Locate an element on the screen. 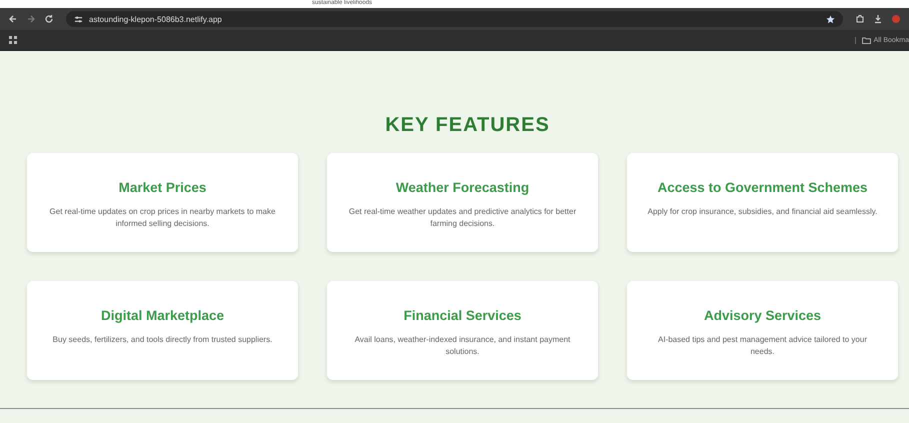 The width and height of the screenshot is (909, 423). card-description: Avail loans, weather-indexed insurance, and instant payment solutions. is located at coordinates (463, 346).